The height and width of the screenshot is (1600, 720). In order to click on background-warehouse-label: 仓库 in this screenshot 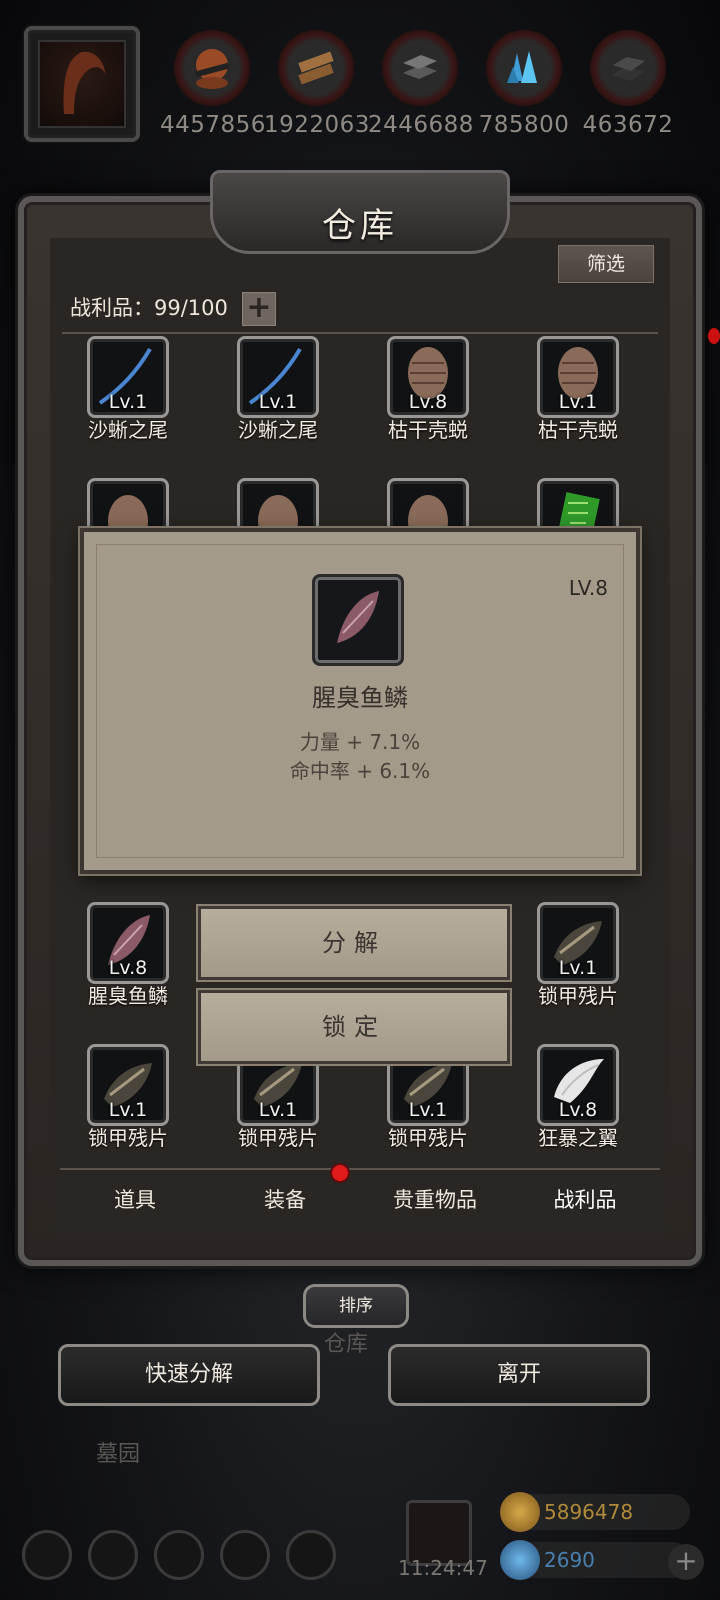, I will do `click(346, 1344)`.